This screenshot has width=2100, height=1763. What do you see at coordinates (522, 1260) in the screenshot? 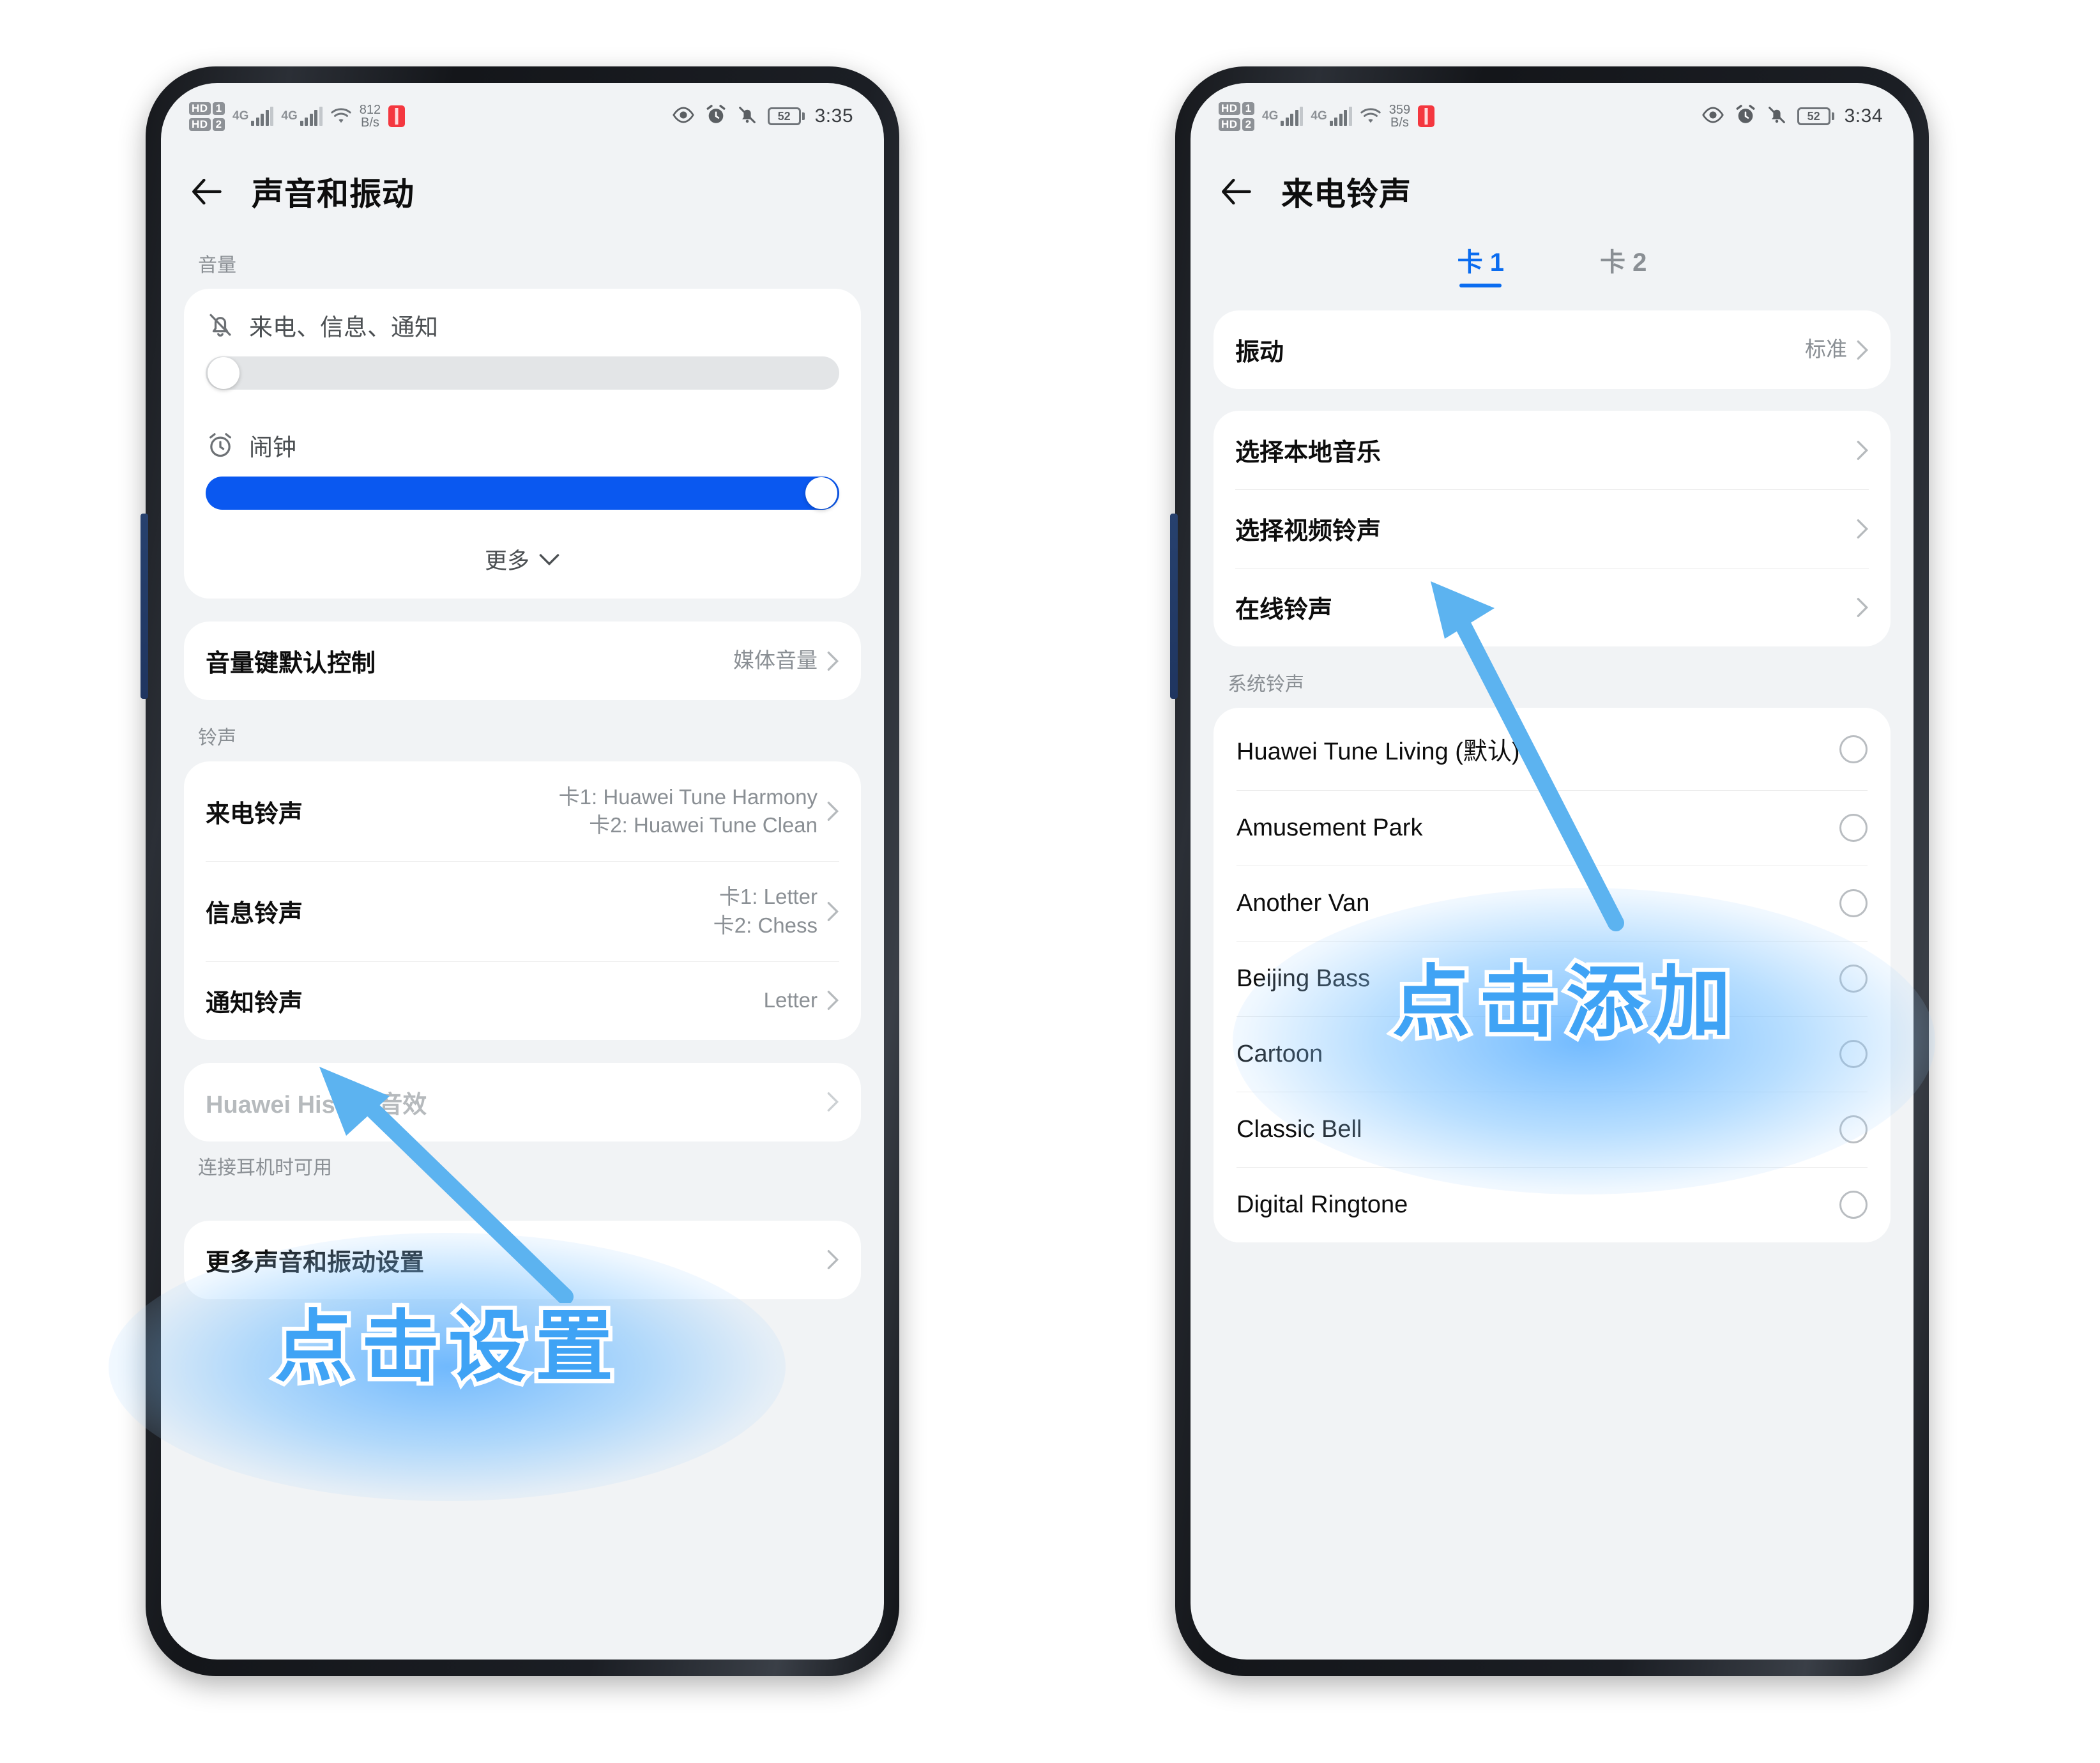
I see `row-more-sound-settings: 更多声音和振动设置` at bounding box center [522, 1260].